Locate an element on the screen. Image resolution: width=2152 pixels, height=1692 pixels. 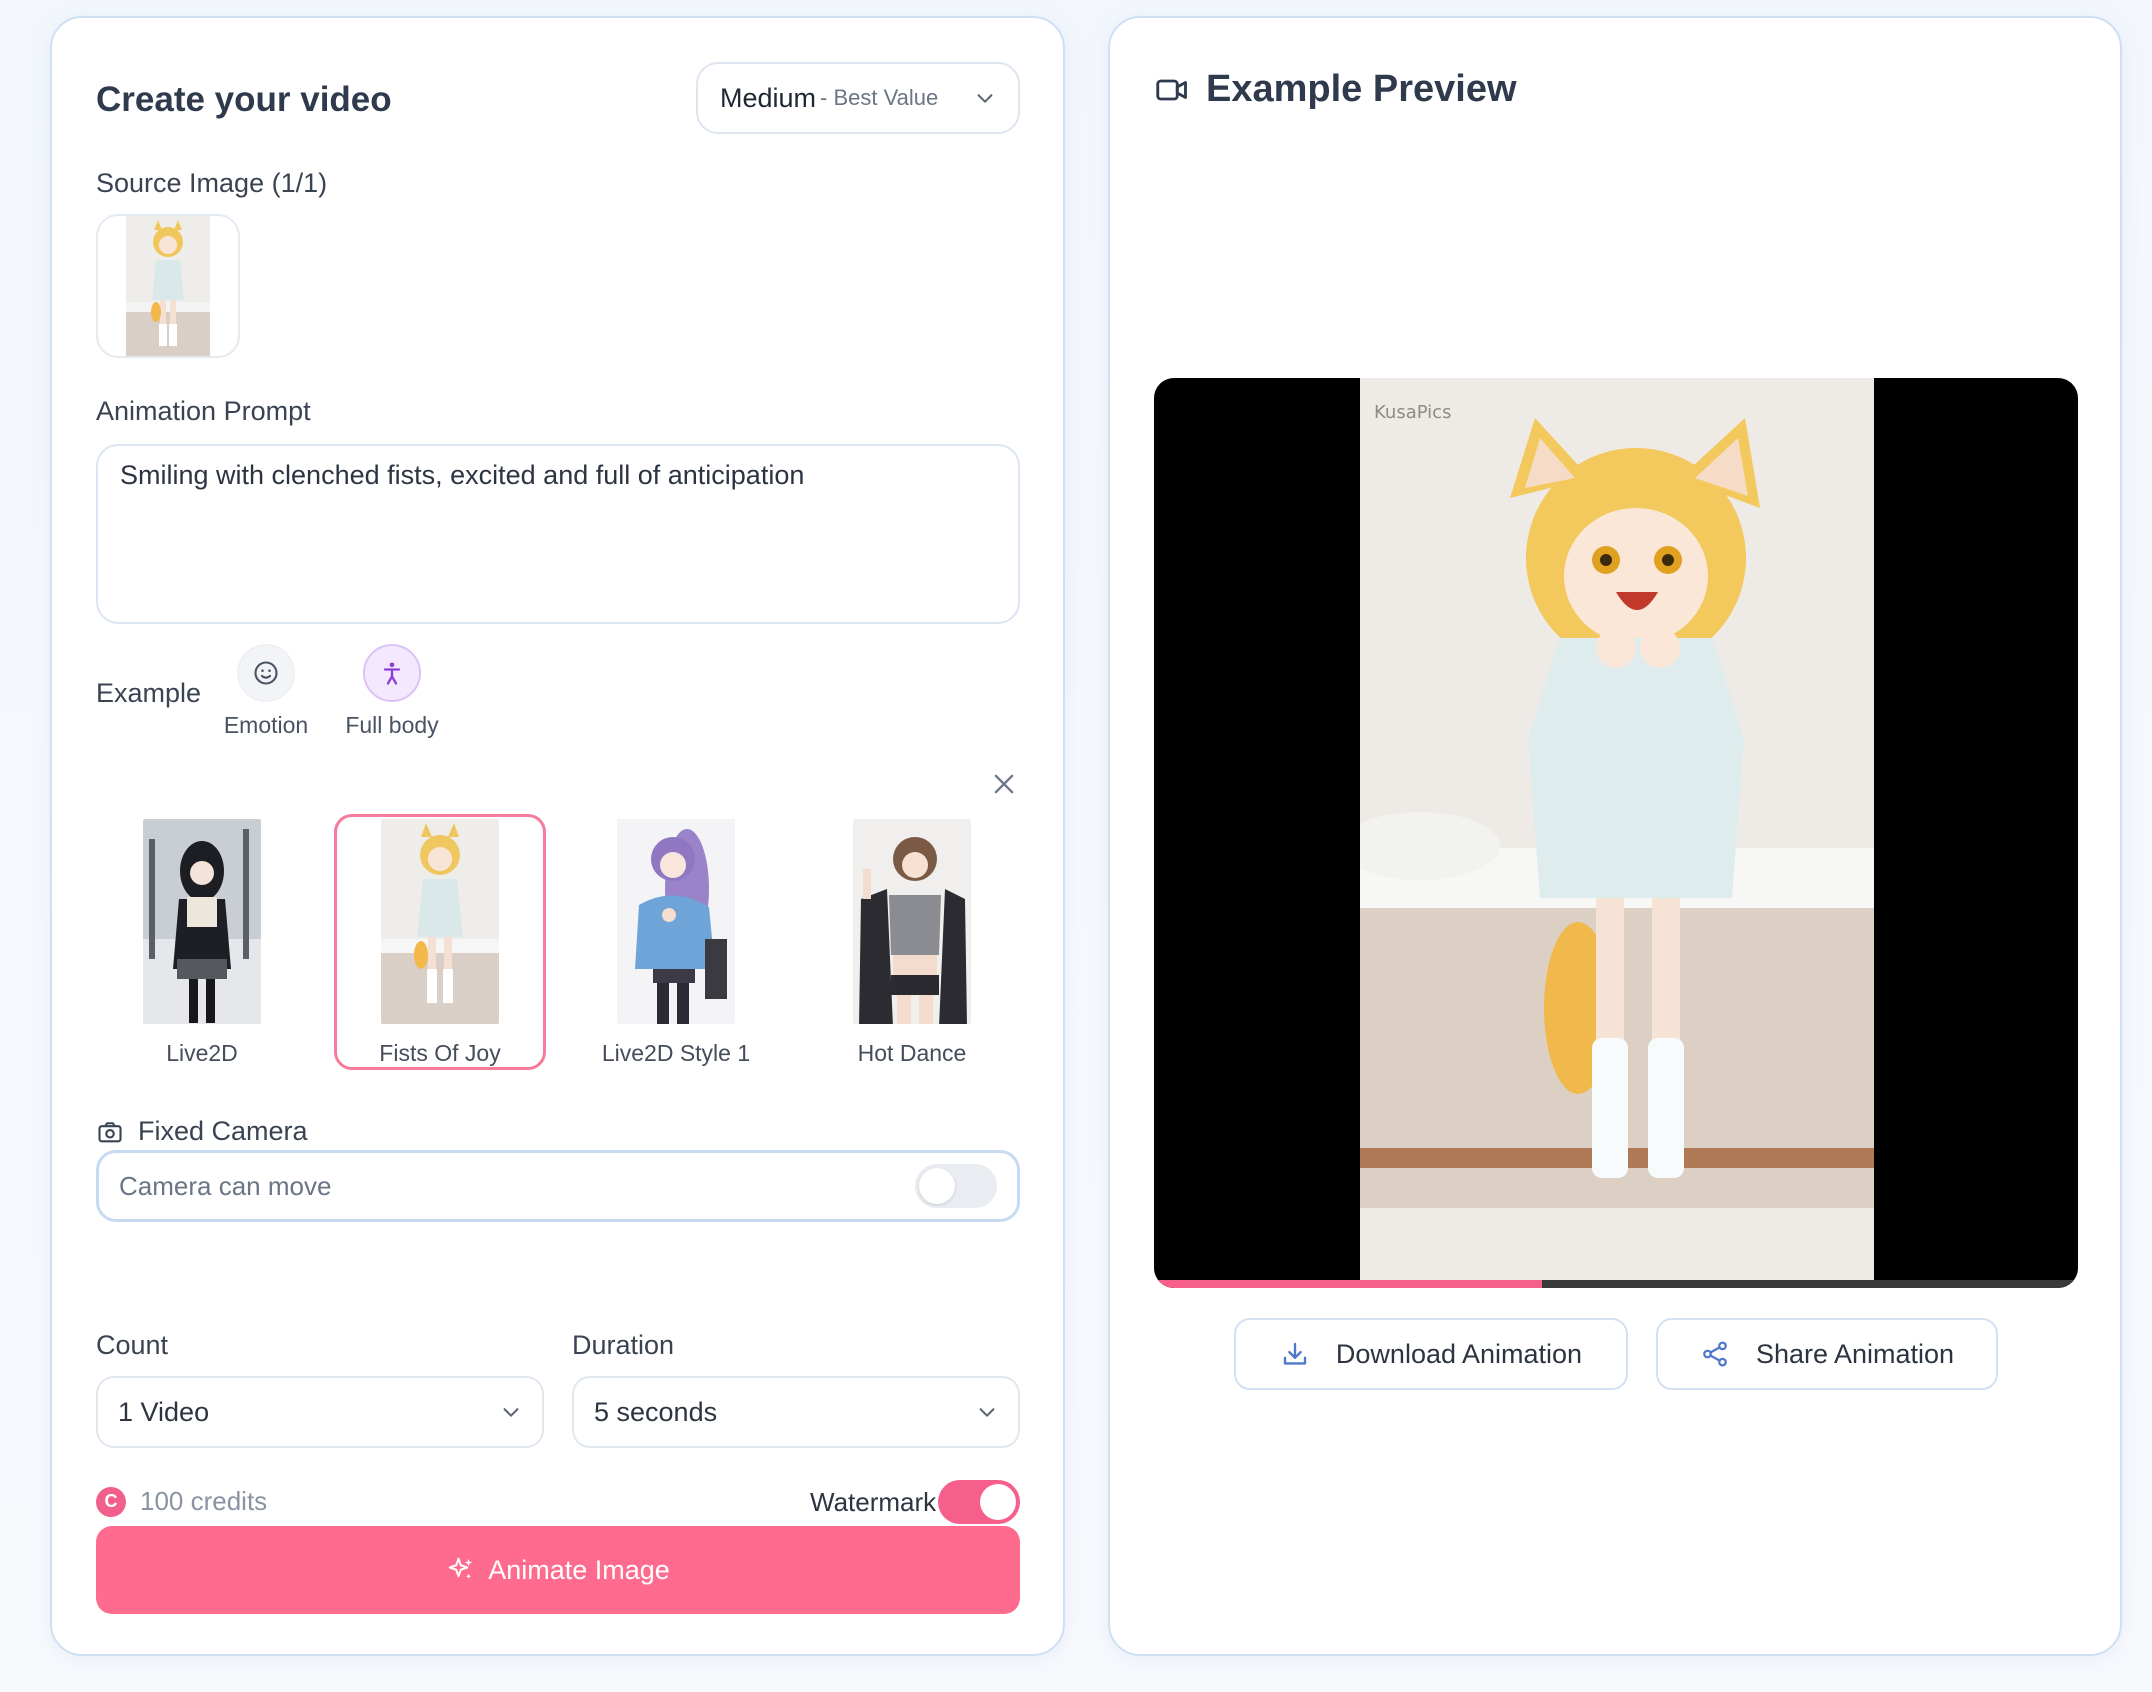
share-animation-button: Share Animation is located at coordinates (1827, 1354).